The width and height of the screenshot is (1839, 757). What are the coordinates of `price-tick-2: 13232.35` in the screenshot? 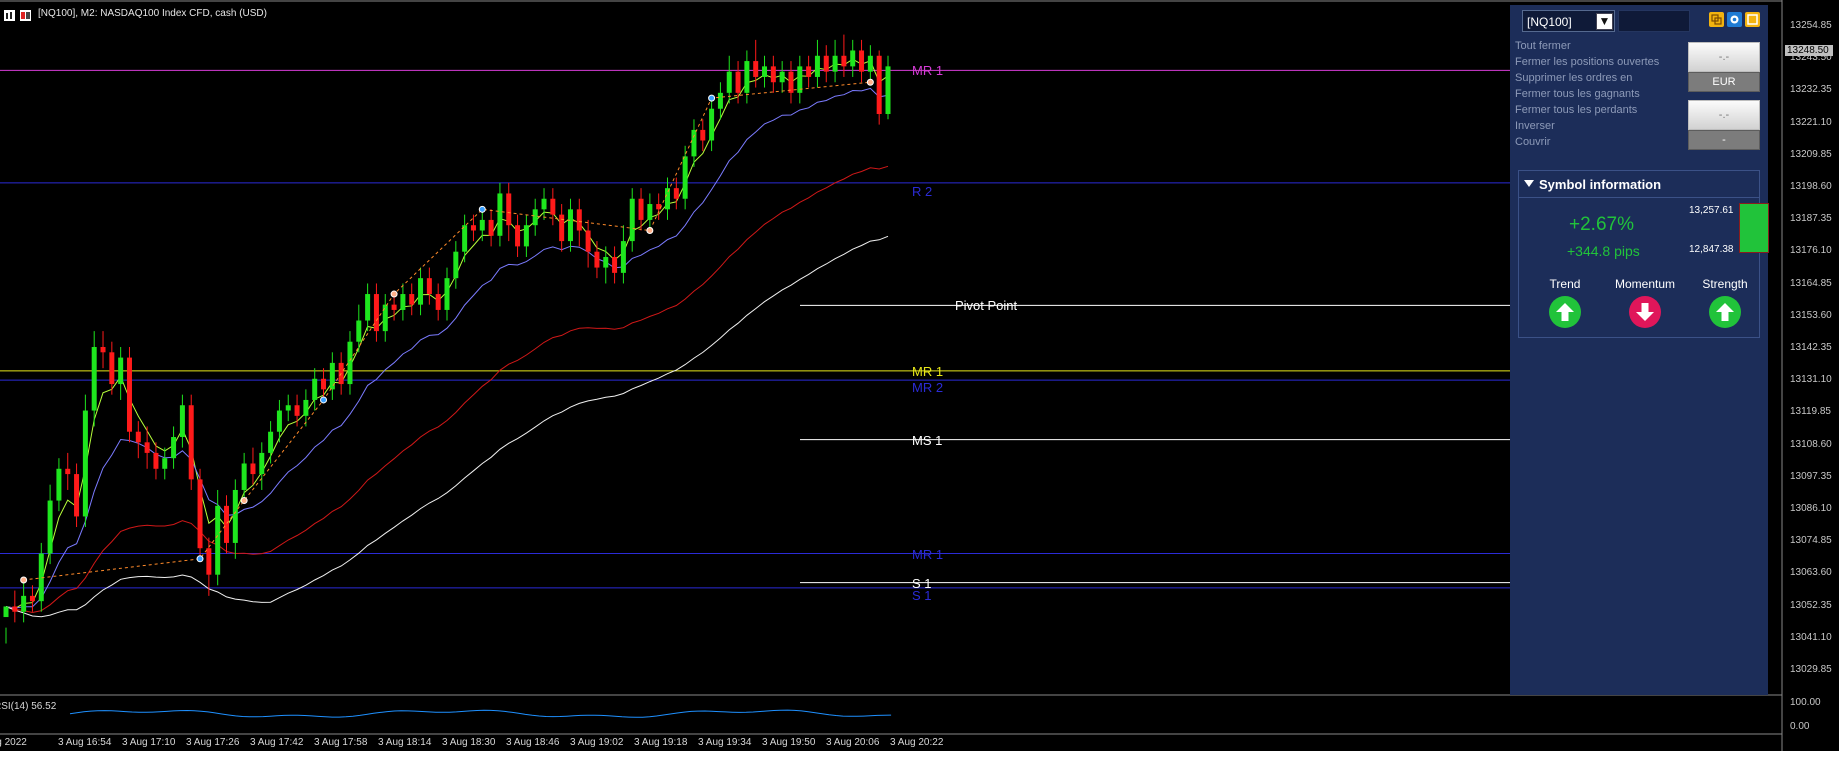 It's located at (1811, 90).